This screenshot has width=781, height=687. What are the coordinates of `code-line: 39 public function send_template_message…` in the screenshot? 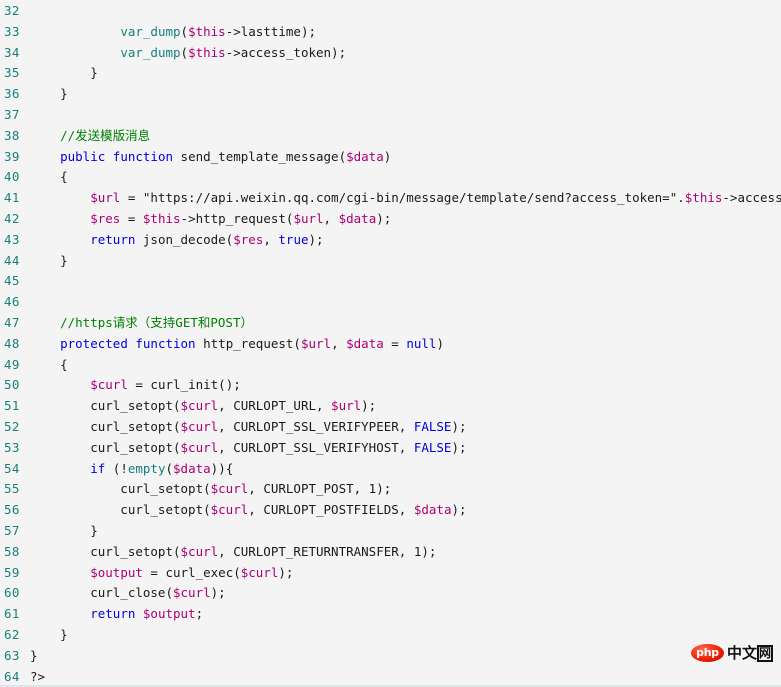 It's located at (390, 157).